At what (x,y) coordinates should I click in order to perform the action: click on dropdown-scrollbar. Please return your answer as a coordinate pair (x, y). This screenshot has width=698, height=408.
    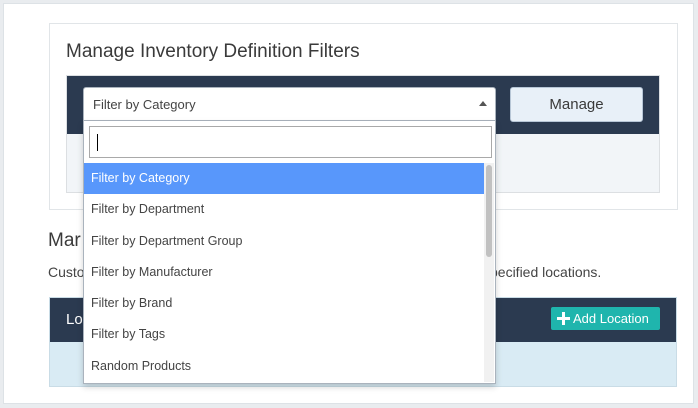
    Looking at the image, I should click on (489, 272).